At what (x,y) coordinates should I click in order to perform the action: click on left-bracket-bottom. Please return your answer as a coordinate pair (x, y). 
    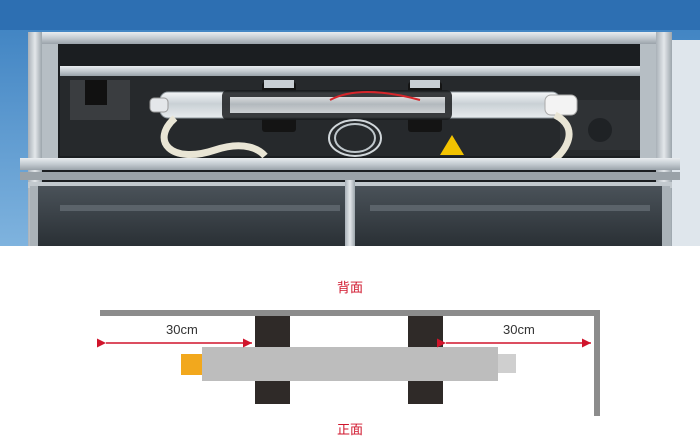
    Looking at the image, I should click on (272, 392).